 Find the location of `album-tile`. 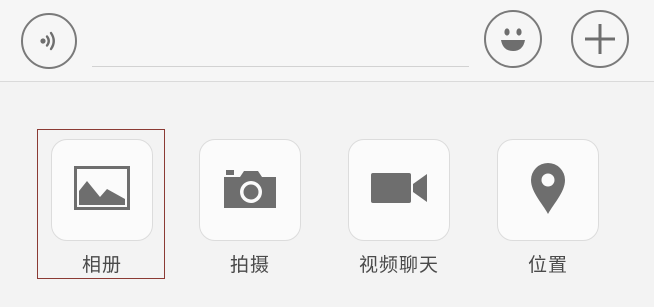

album-tile is located at coordinates (102, 190).